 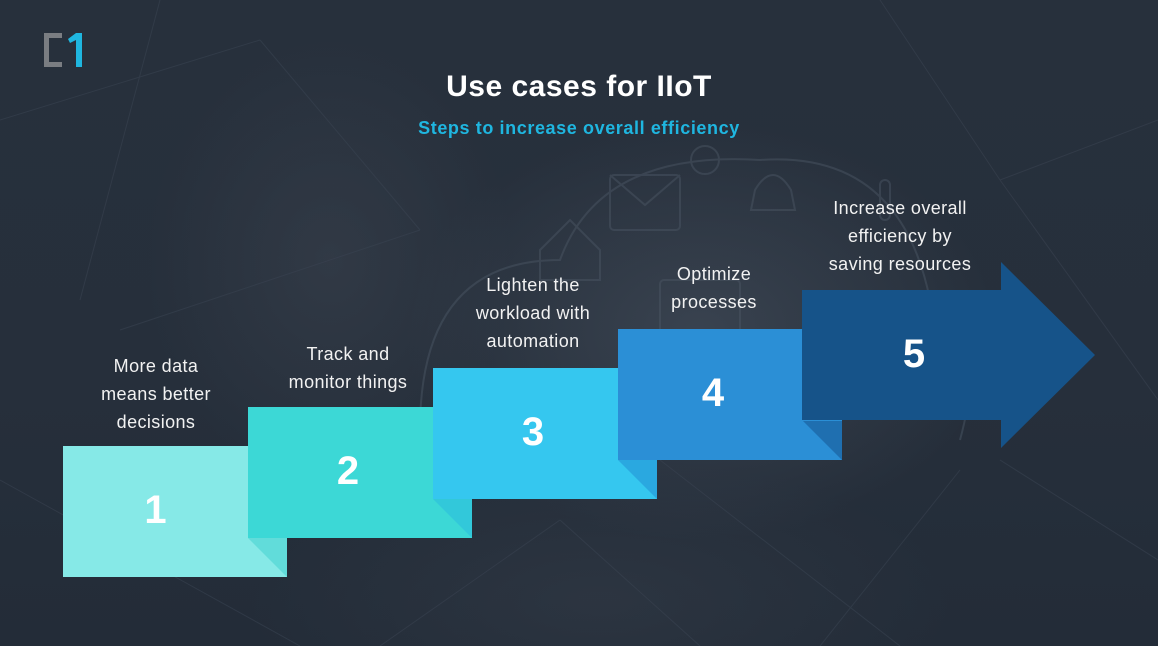 What do you see at coordinates (348, 471) in the screenshot?
I see `step-2-number: 2` at bounding box center [348, 471].